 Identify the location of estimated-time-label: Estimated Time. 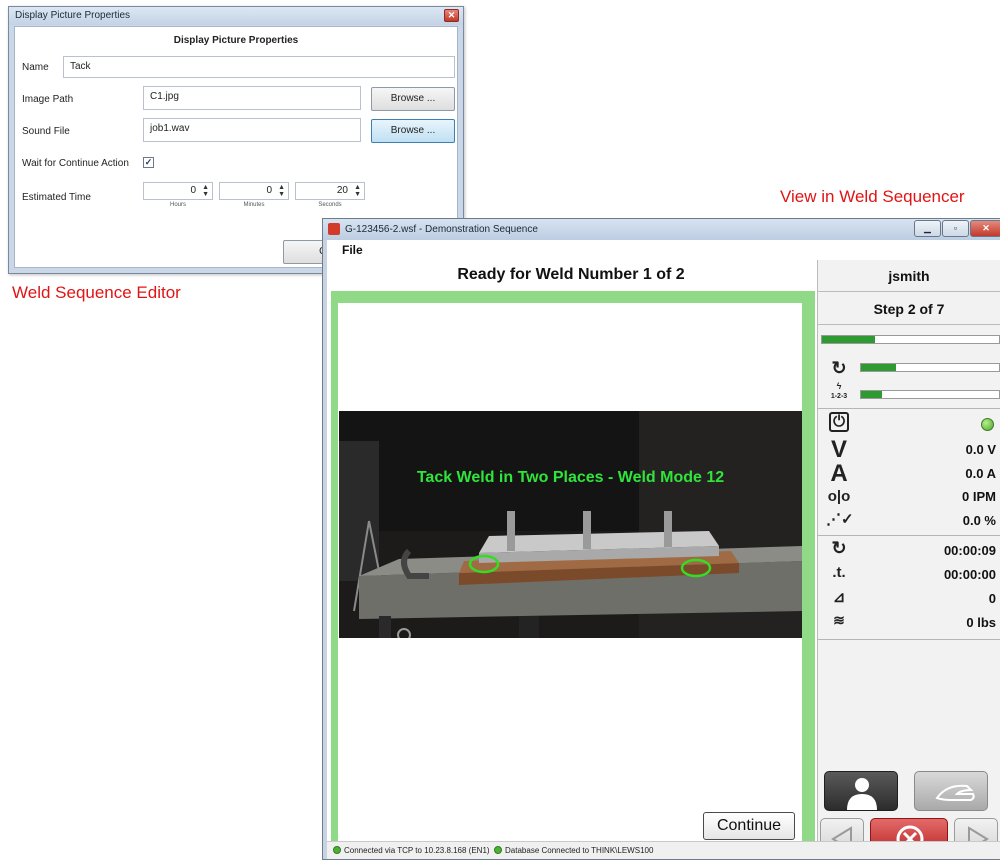
(56, 197).